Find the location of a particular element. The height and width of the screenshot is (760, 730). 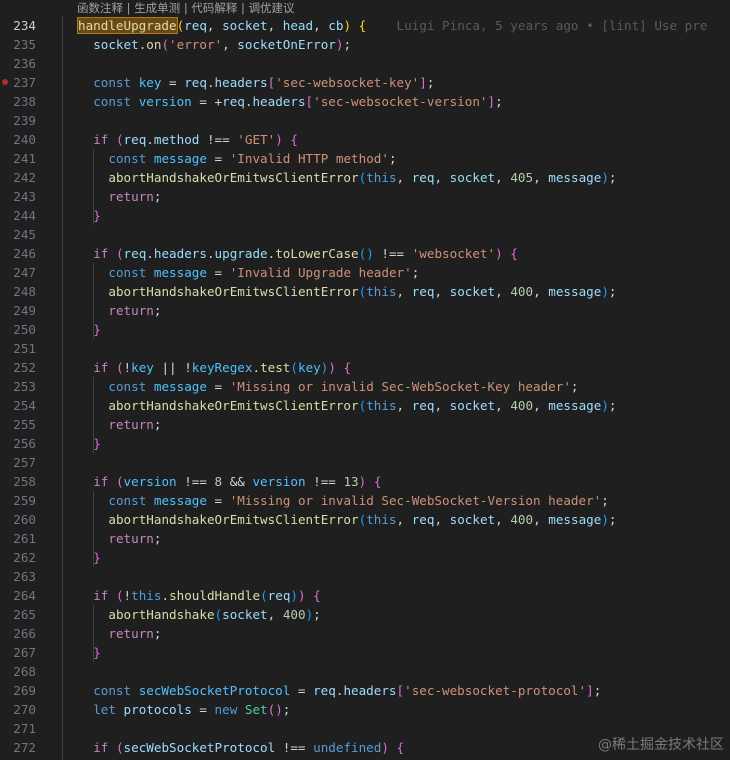

code-token: if is located at coordinates (104, 253).